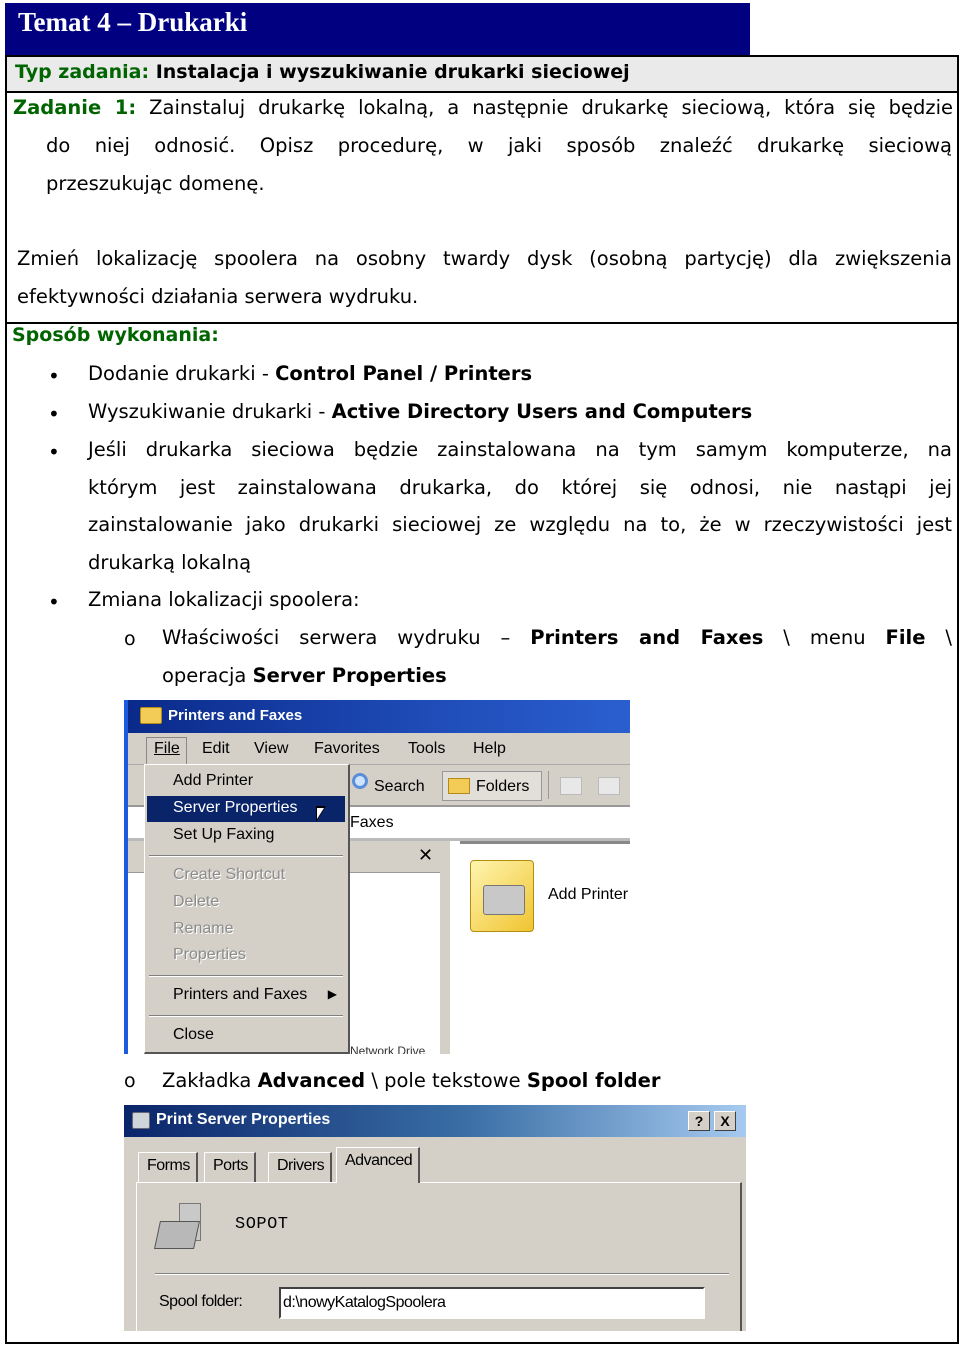 The height and width of the screenshot is (1348, 960). What do you see at coordinates (379, 716) in the screenshot?
I see `window-titlebar: Printers and Faxes` at bounding box center [379, 716].